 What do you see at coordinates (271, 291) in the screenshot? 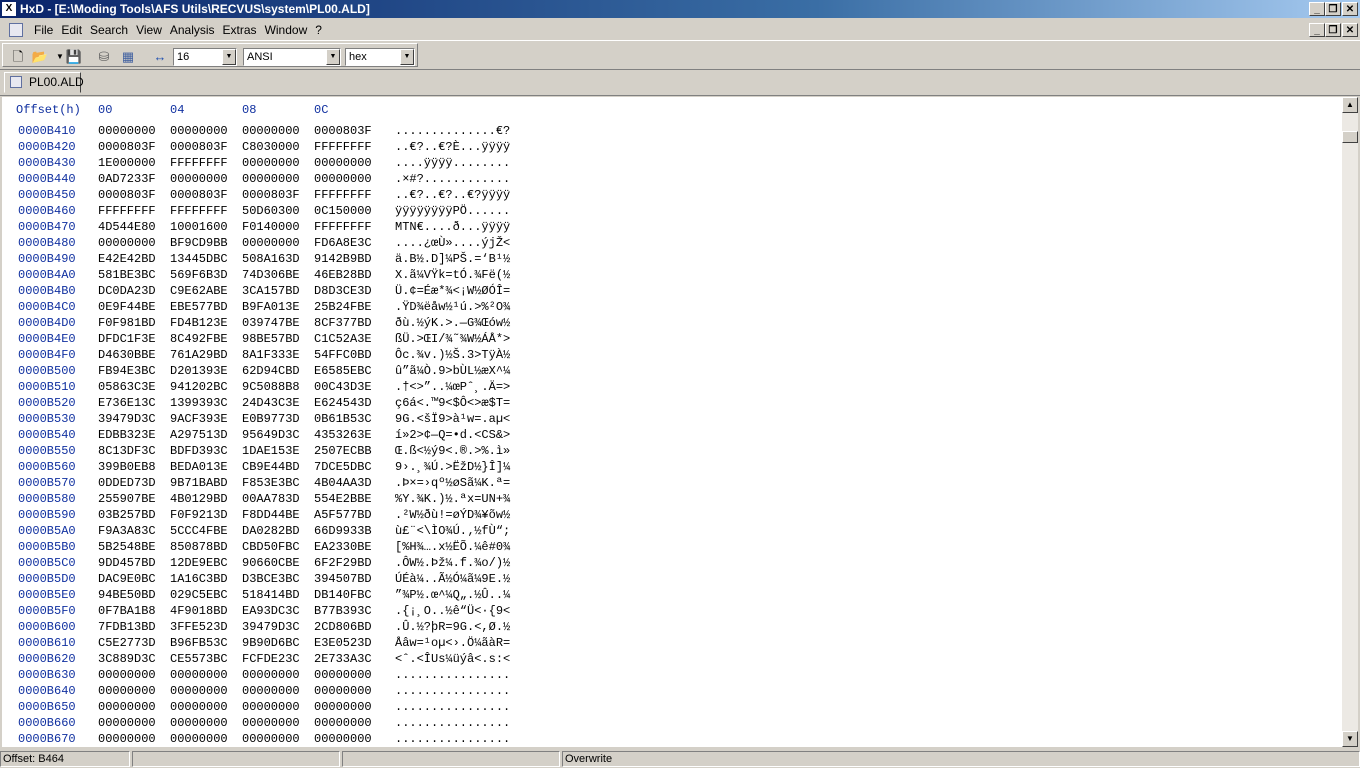
I see `hex-bytes: 3CA157BD` at bounding box center [271, 291].